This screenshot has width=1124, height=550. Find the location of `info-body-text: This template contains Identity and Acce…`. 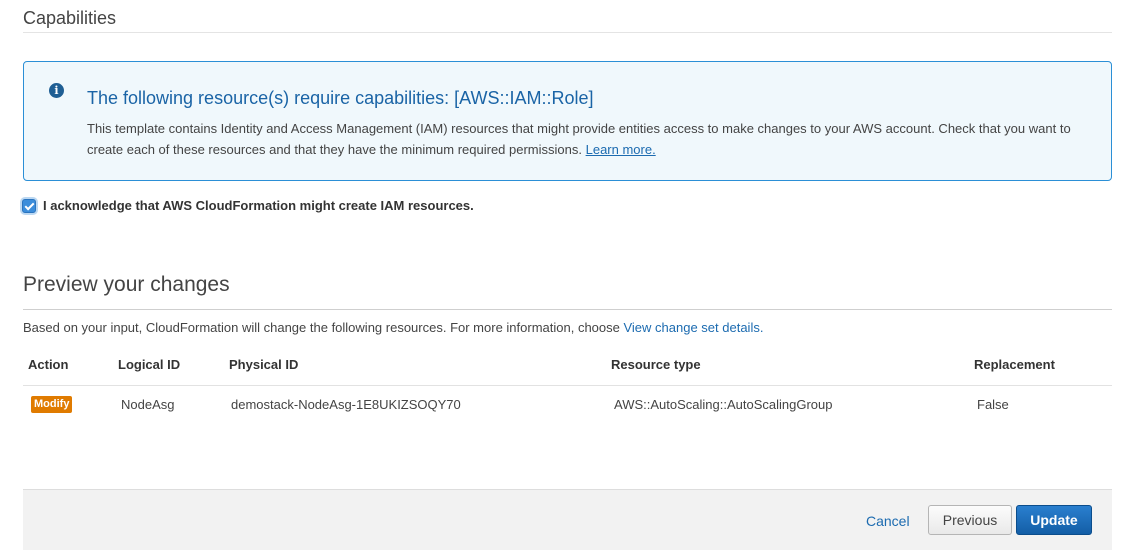

info-body-text: This template contains Identity and Acce… is located at coordinates (579, 139).